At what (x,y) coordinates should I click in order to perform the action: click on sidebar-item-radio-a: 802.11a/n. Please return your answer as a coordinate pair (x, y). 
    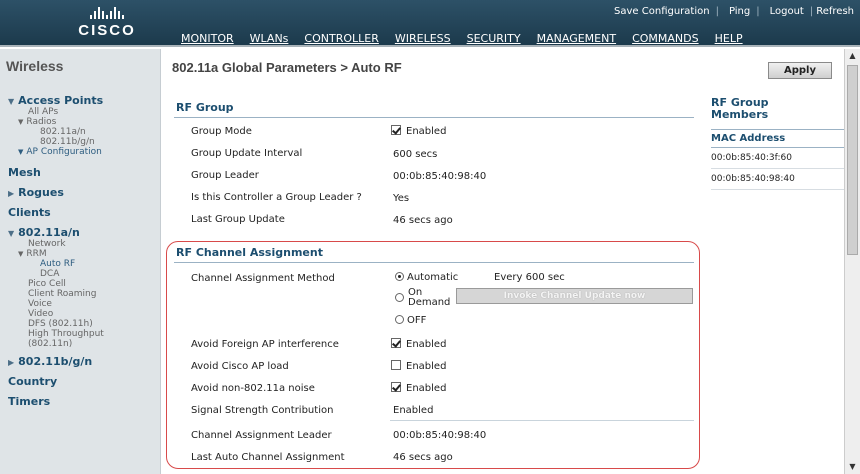
    Looking at the image, I should click on (80, 132).